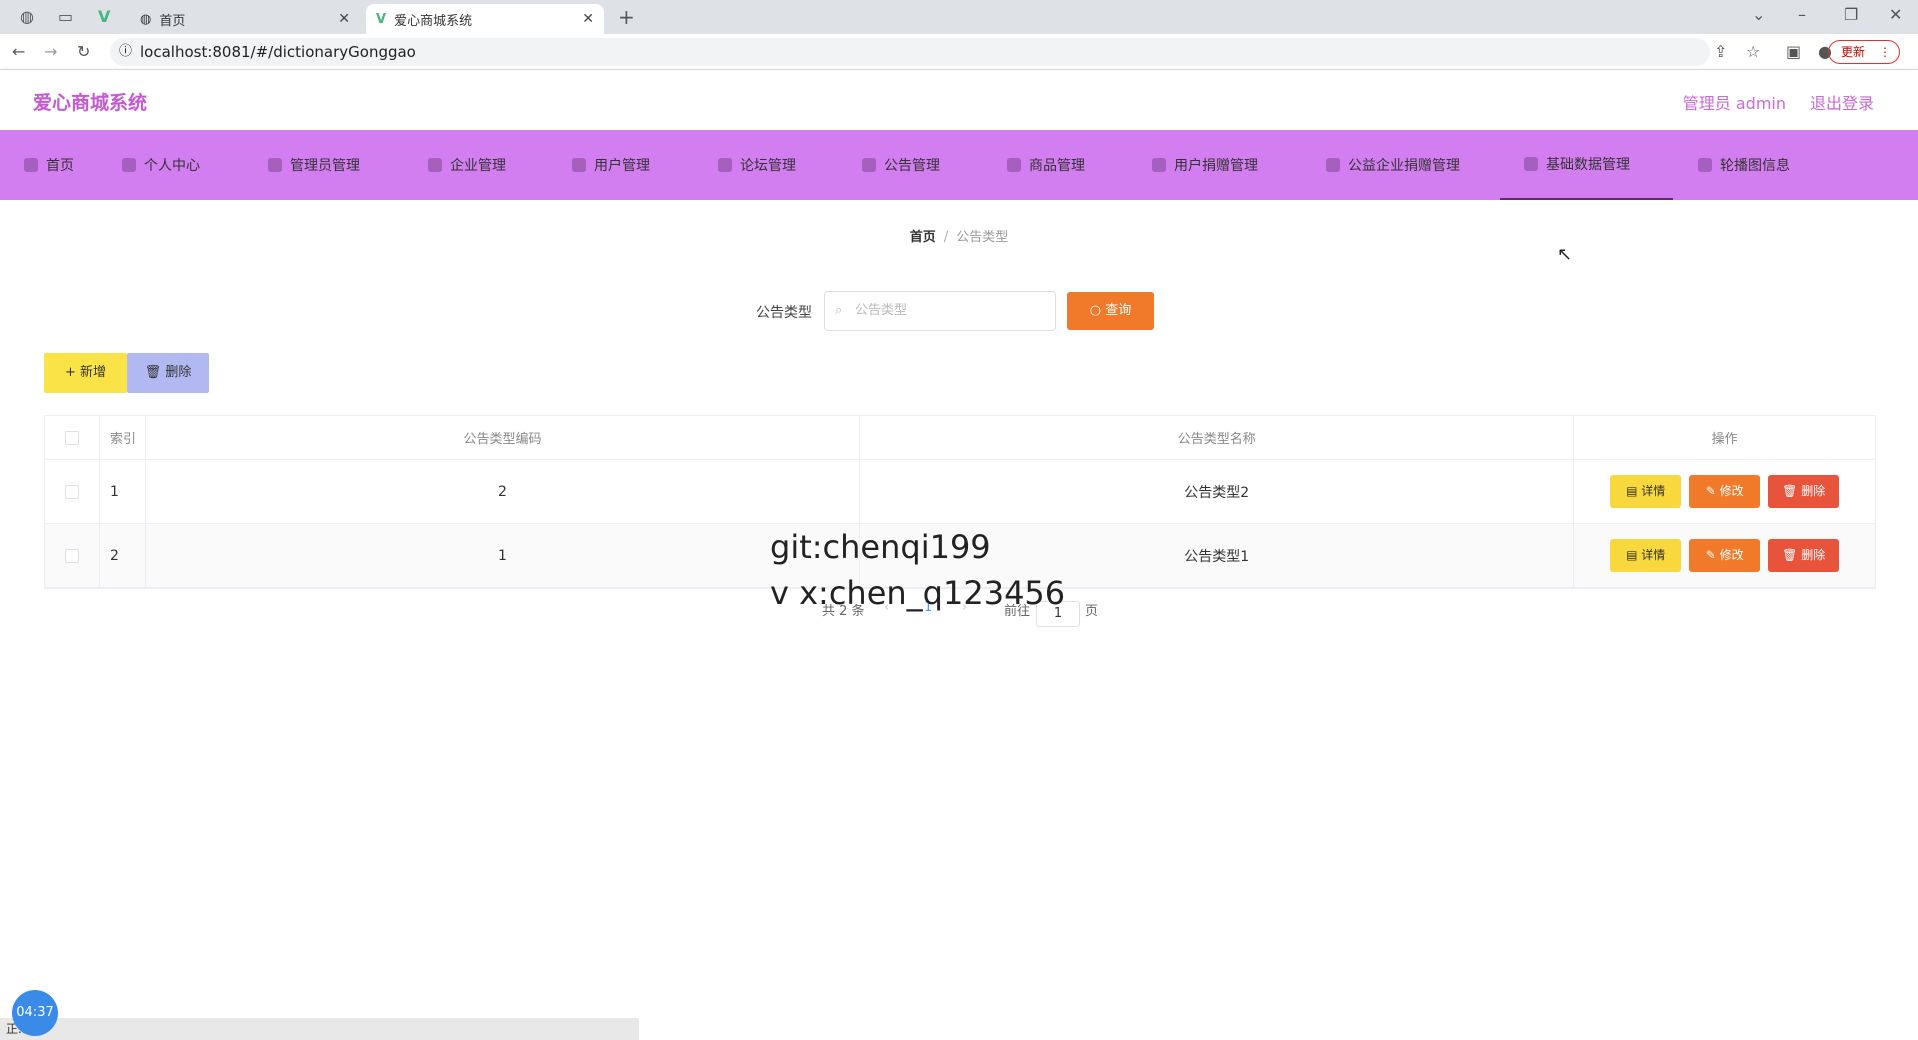 The image size is (1918, 1040). I want to click on users-icon, so click(579, 165).